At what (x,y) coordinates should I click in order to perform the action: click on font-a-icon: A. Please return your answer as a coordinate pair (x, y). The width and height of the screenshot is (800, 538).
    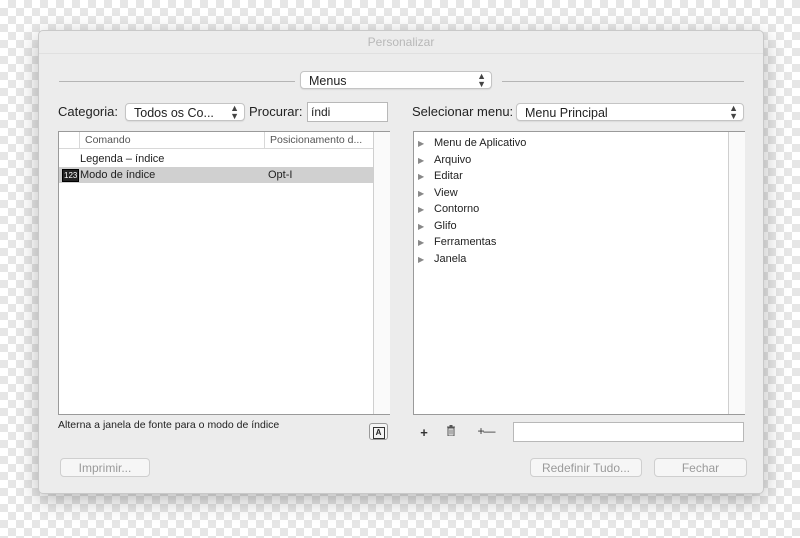
    Looking at the image, I should click on (378, 433).